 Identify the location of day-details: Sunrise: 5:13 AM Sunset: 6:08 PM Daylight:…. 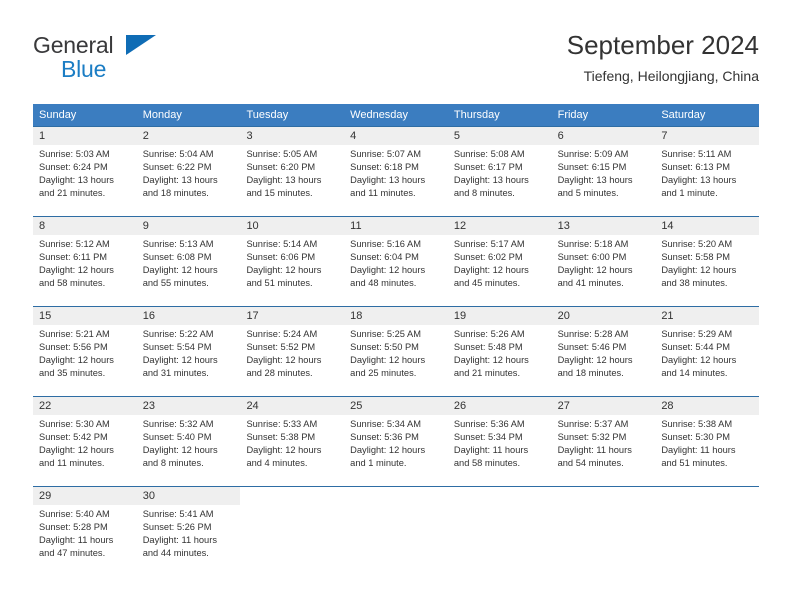
(189, 262).